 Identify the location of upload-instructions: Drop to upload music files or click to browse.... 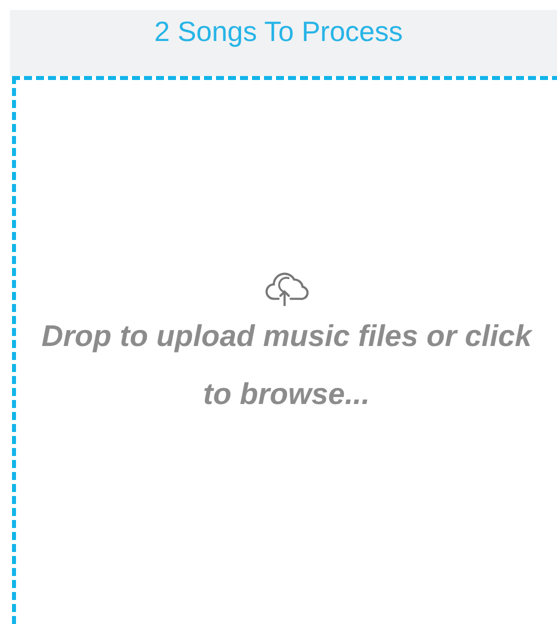
(287, 366).